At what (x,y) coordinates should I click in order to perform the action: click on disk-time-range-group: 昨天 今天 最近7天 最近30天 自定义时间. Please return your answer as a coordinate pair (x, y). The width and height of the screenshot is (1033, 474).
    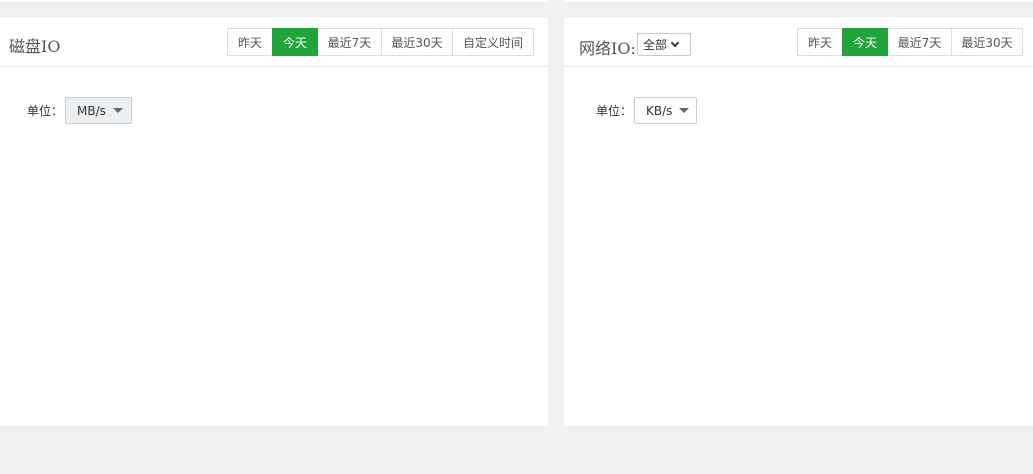
    Looking at the image, I should click on (380, 42).